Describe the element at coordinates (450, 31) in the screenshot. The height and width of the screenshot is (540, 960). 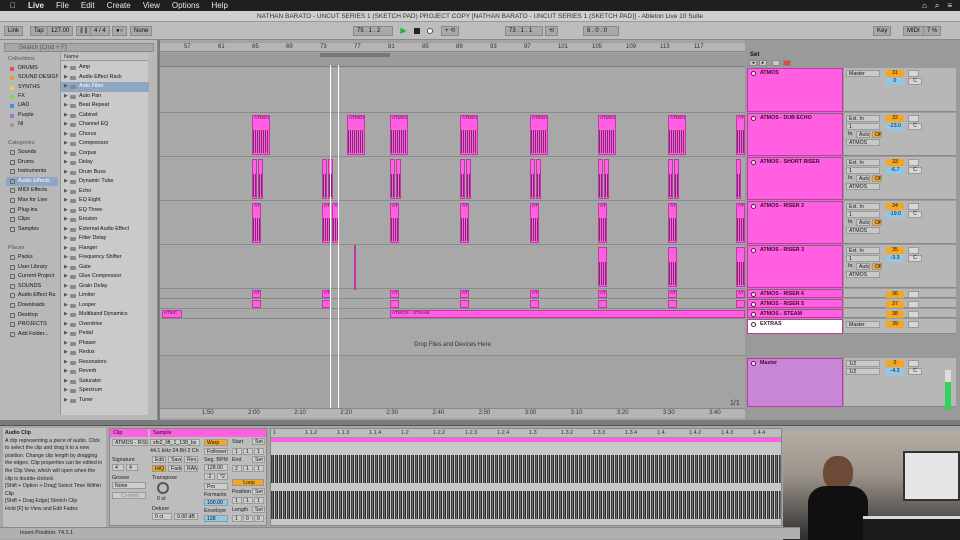
I see `overdub-icon: + ⟲` at that location.